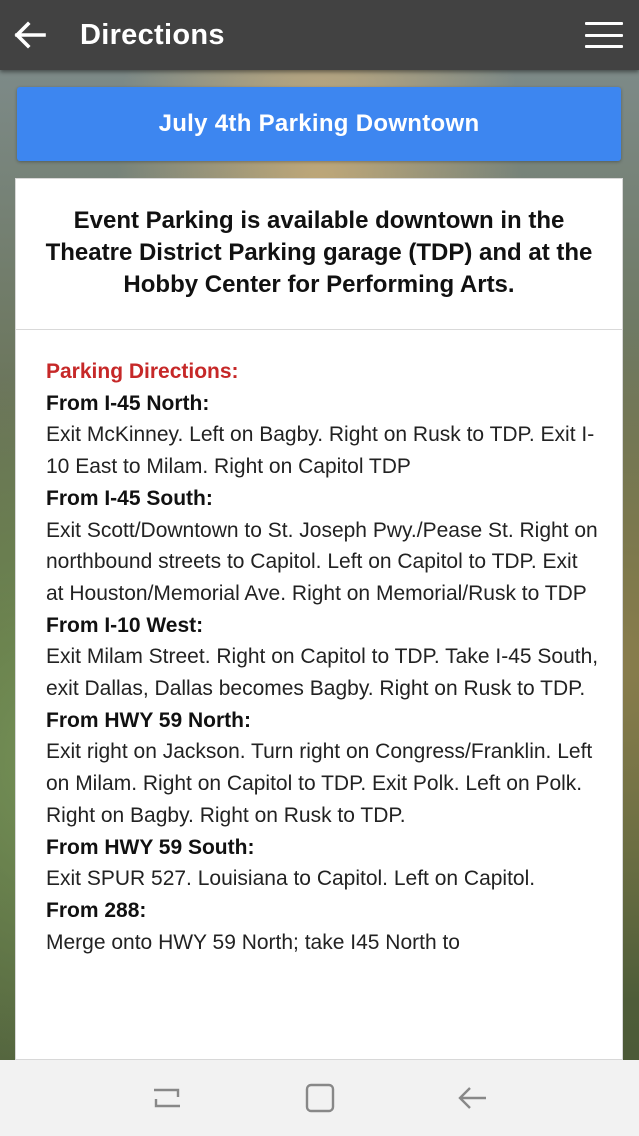  I want to click on arrow-left-icon, so click(30, 35).